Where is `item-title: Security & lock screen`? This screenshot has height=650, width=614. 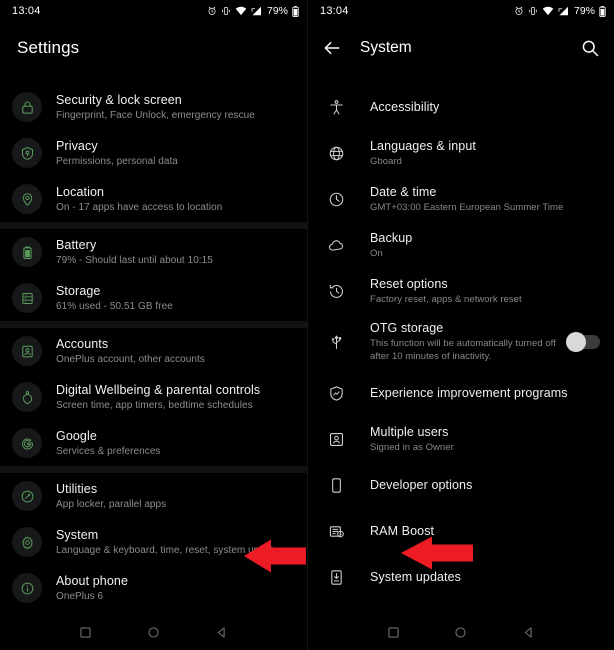 item-title: Security & lock screen is located at coordinates (119, 99).